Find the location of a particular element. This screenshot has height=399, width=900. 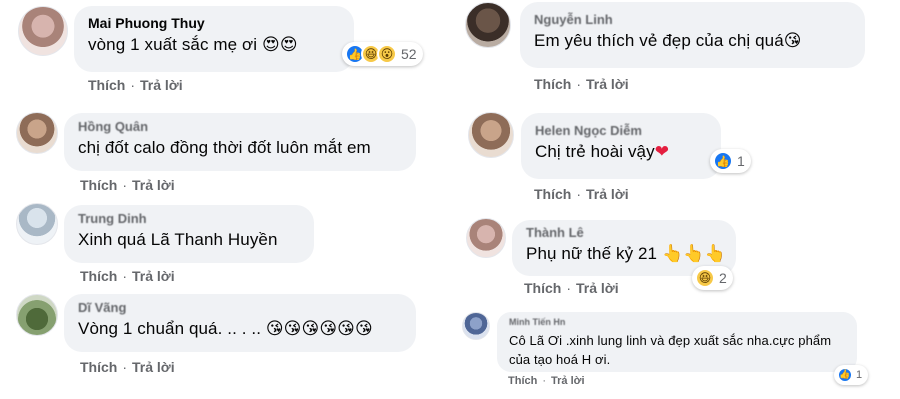

comment-bubble: Trung Dinh Xinh quá Lã Thanh Huyền is located at coordinates (189, 234).